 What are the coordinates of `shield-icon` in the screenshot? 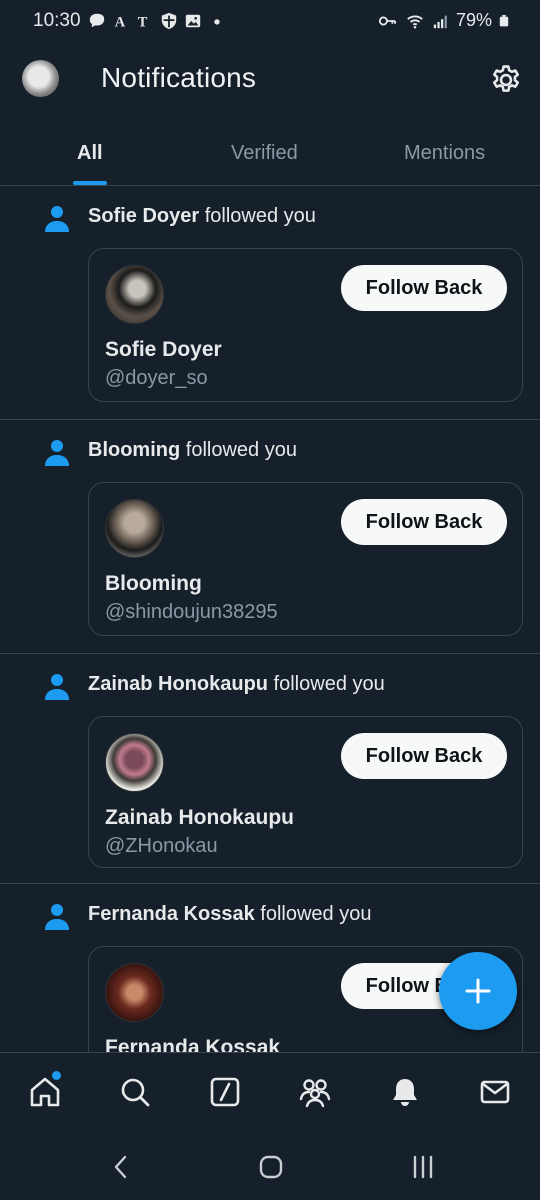 It's located at (169, 21).